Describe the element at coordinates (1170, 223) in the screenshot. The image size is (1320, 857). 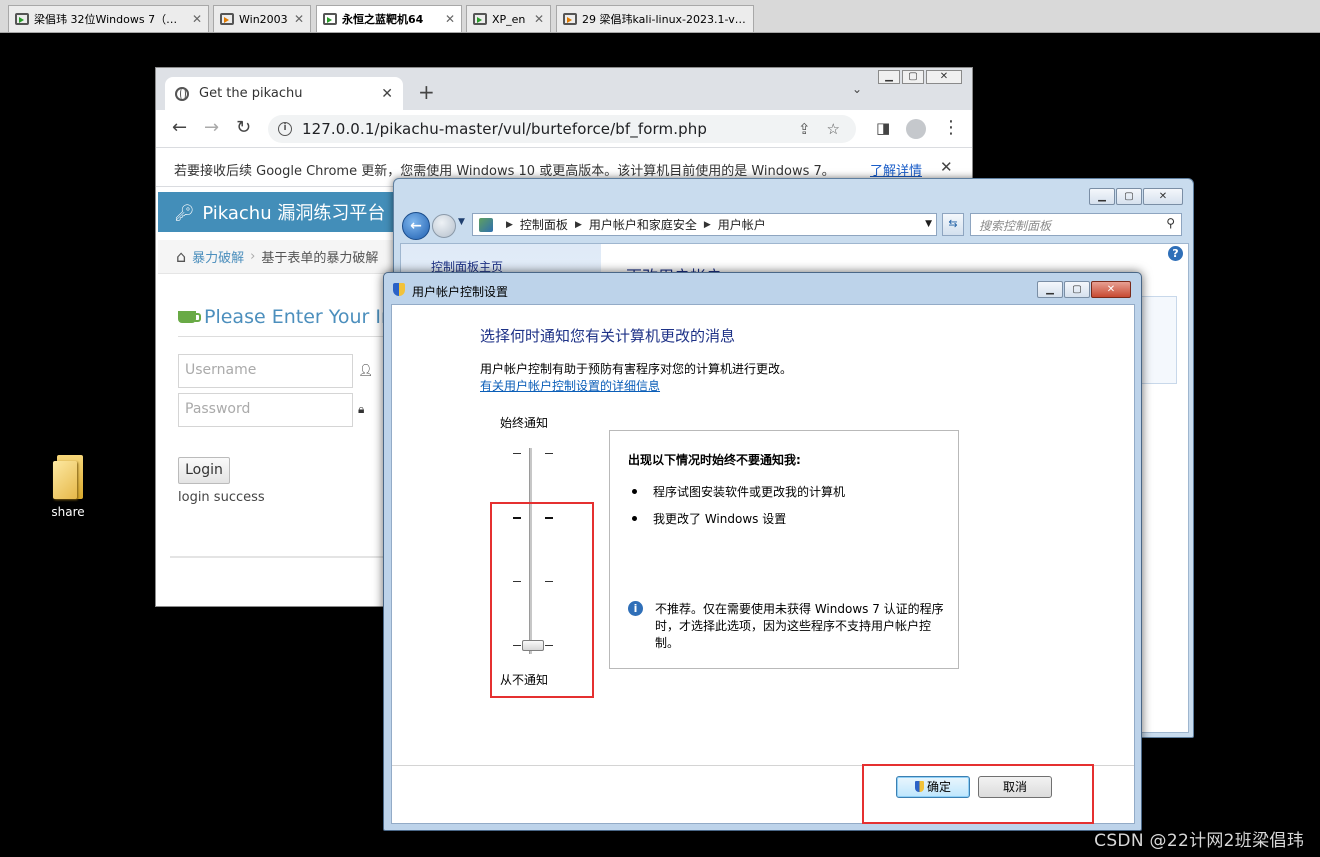
I see `search-icon: ⚲` at that location.